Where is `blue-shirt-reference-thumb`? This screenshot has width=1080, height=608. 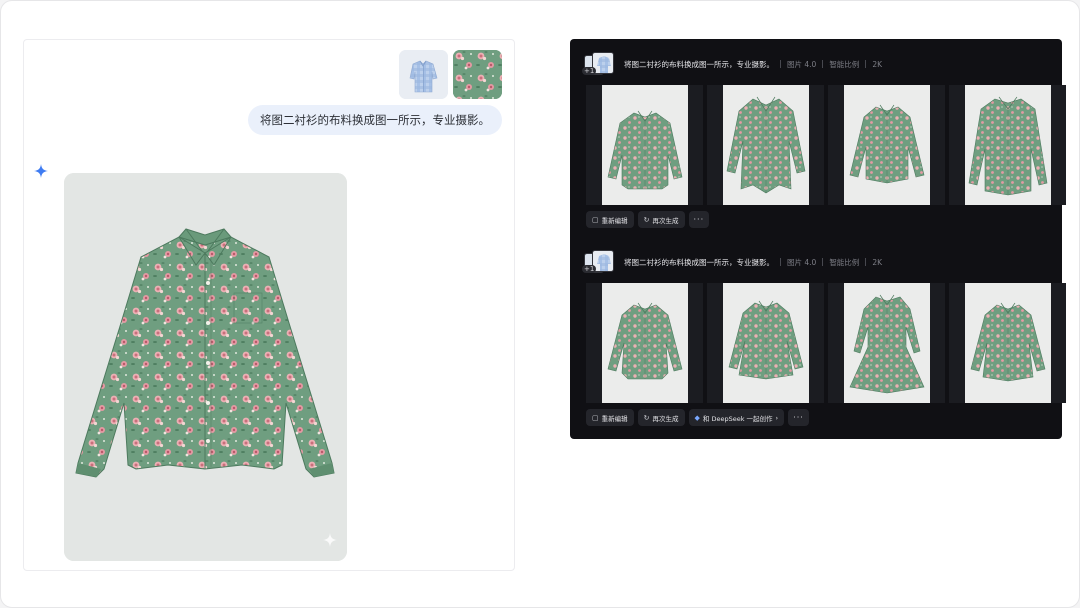 blue-shirt-reference-thumb is located at coordinates (423, 74).